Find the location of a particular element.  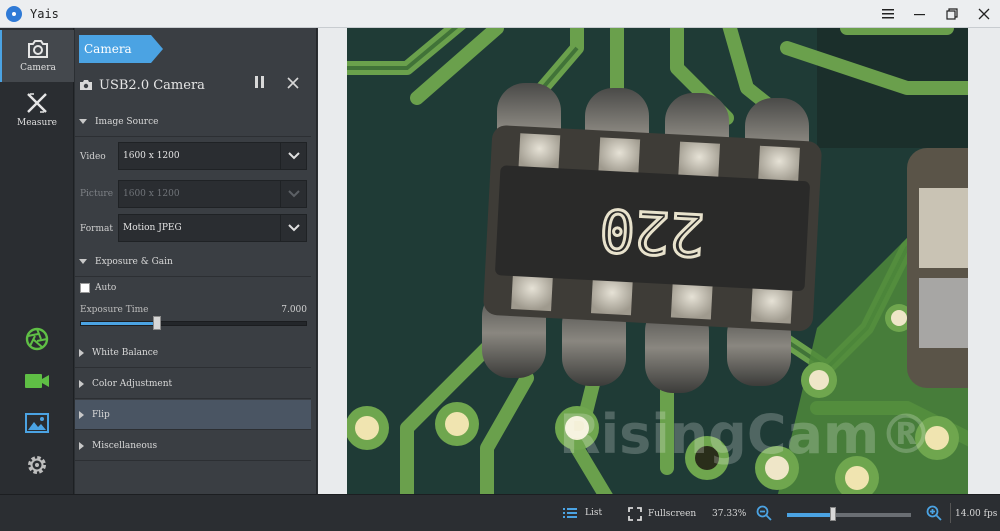

minimize-button is located at coordinates (920, 14).